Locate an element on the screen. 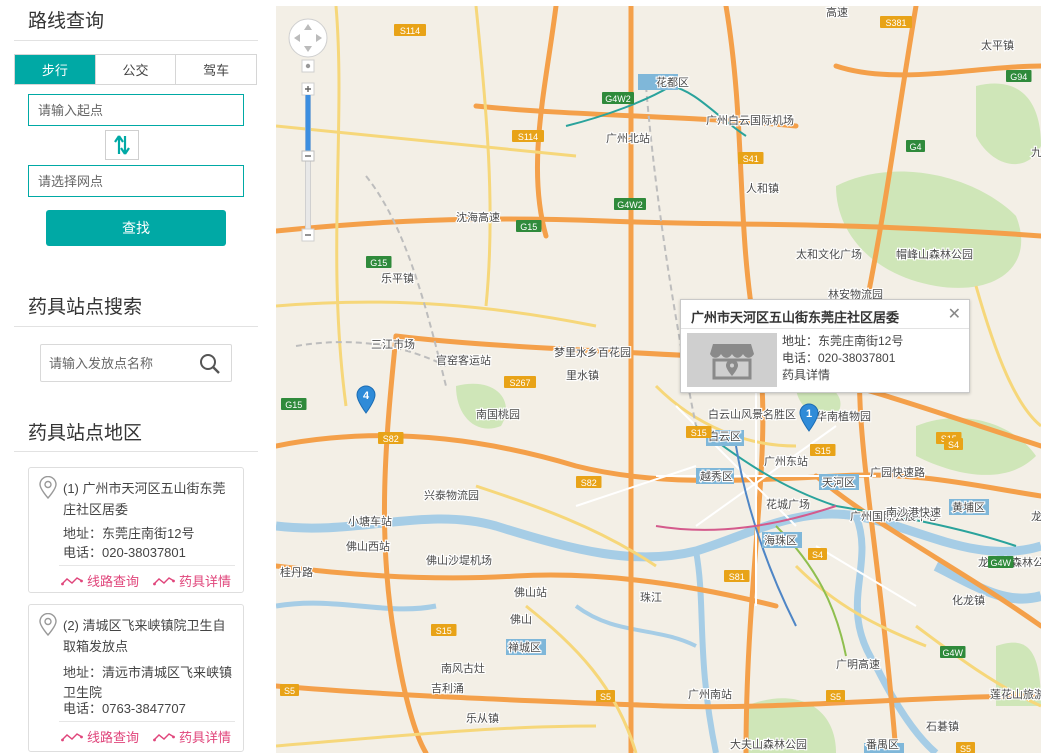 The width and height of the screenshot is (1053, 753). highway-shield: S4 is located at coordinates (817, 554).